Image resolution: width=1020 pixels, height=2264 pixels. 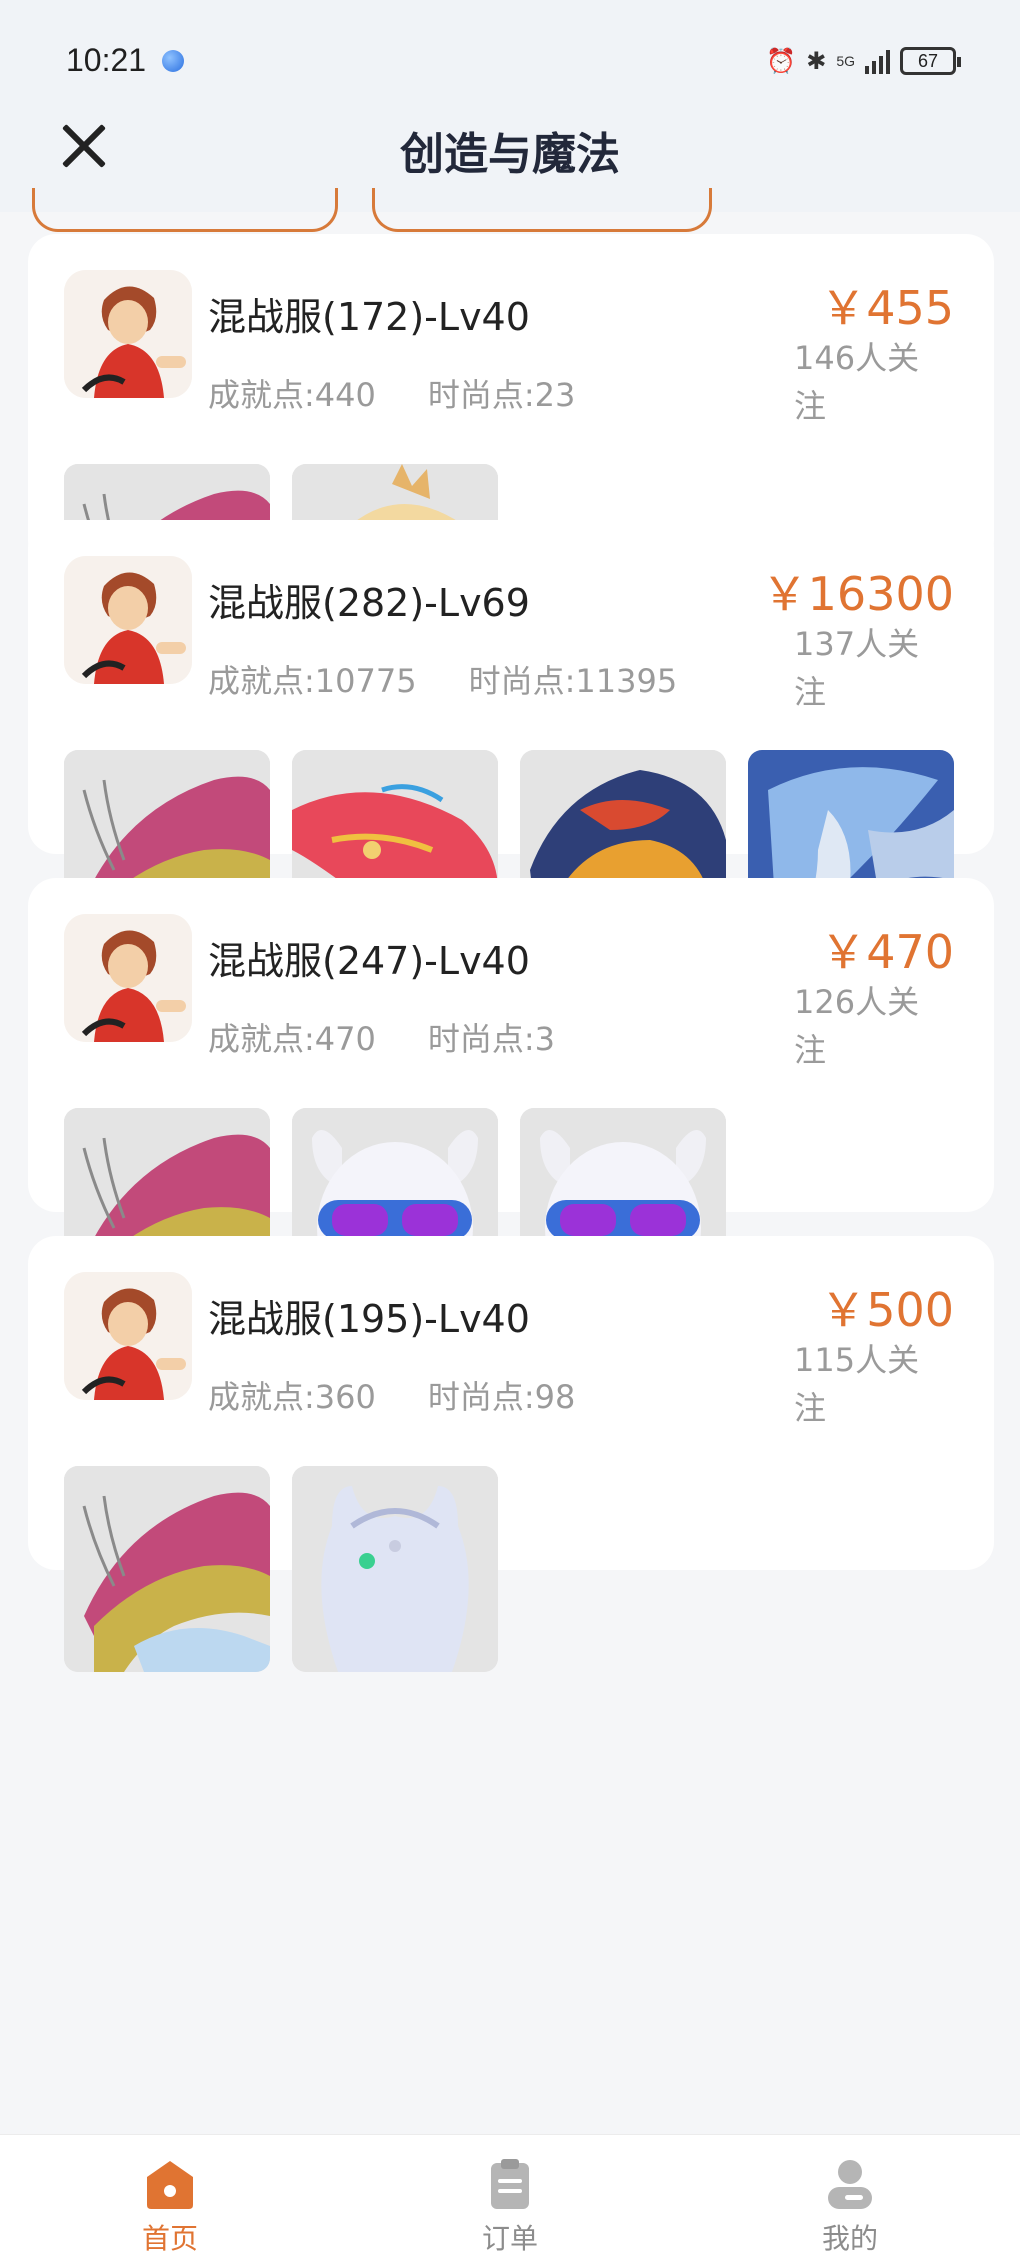 I want to click on tab-profile: 我的, so click(x=850, y=2207).